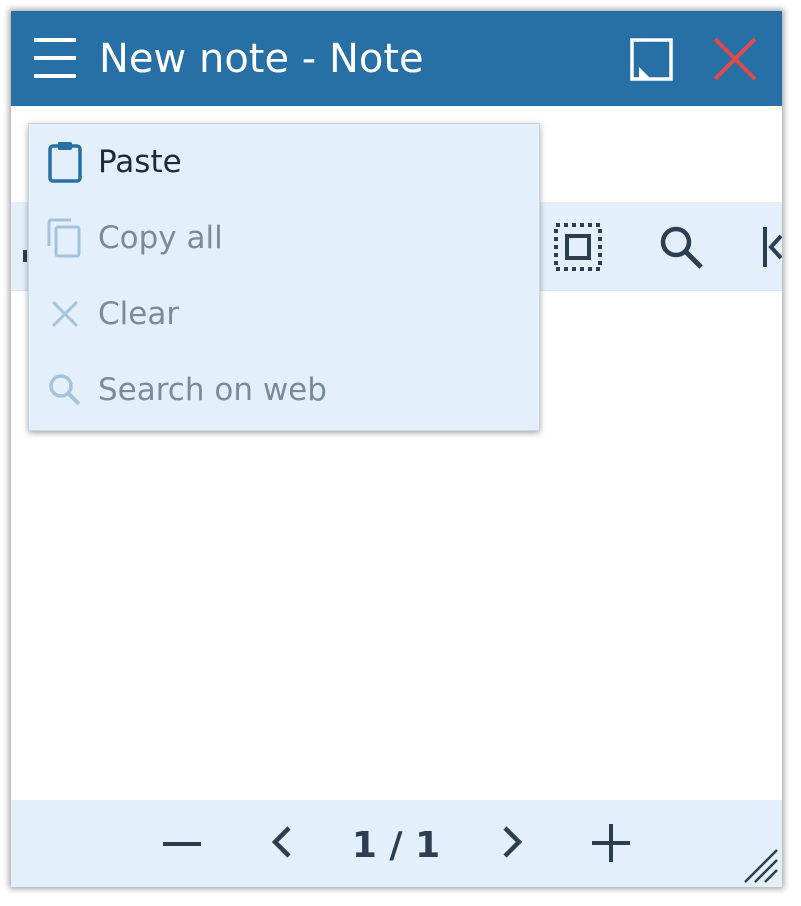 This screenshot has width=801, height=906. Describe the element at coordinates (284, 314) in the screenshot. I see `menu-item-clear: Clear` at that location.